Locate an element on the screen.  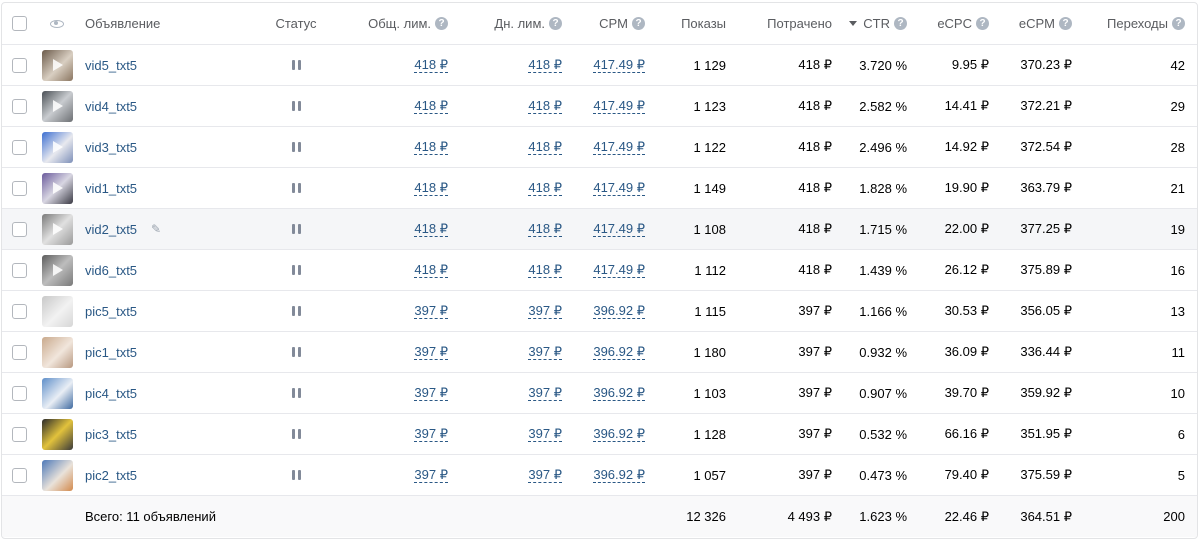
ad-name-link: pic1_txt5 is located at coordinates (111, 352).